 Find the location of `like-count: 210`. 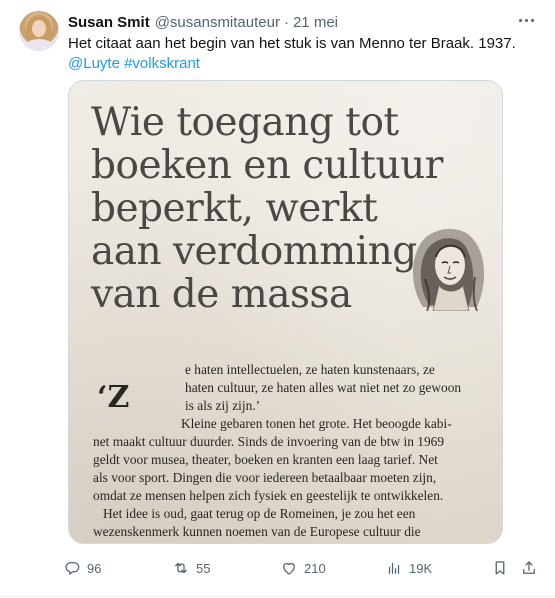

like-count: 210 is located at coordinates (315, 568).